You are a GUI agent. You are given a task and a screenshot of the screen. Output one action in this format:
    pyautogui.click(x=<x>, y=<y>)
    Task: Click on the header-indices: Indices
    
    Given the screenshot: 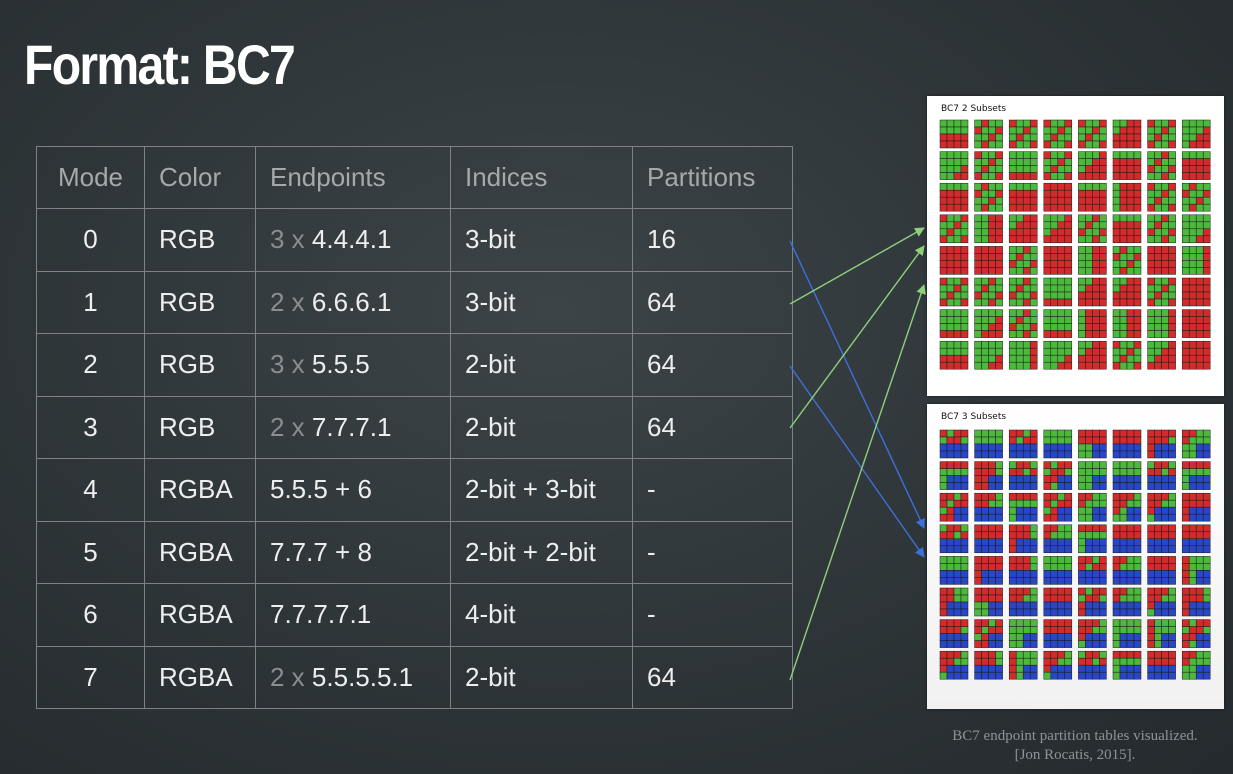 What is the action you would take?
    pyautogui.click(x=541, y=177)
    